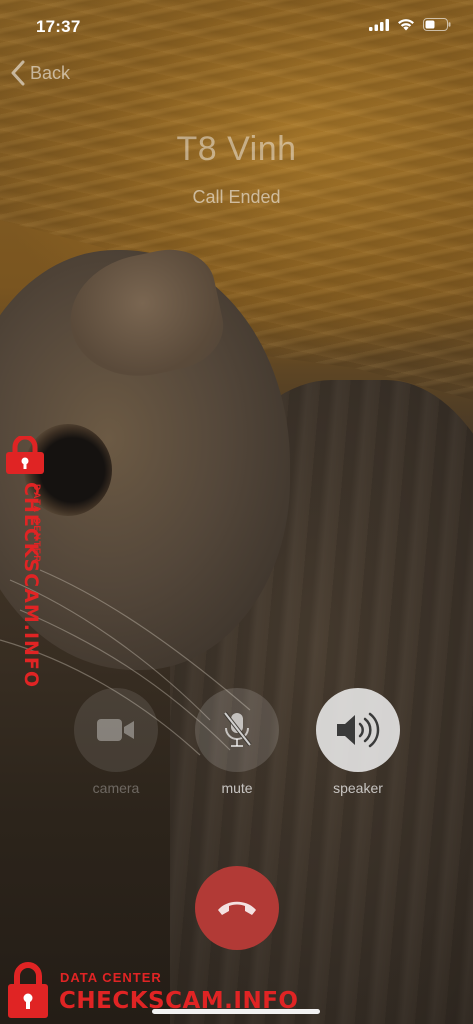 This screenshot has height=1024, width=473. I want to click on speaker-label: speaker, so click(358, 788).